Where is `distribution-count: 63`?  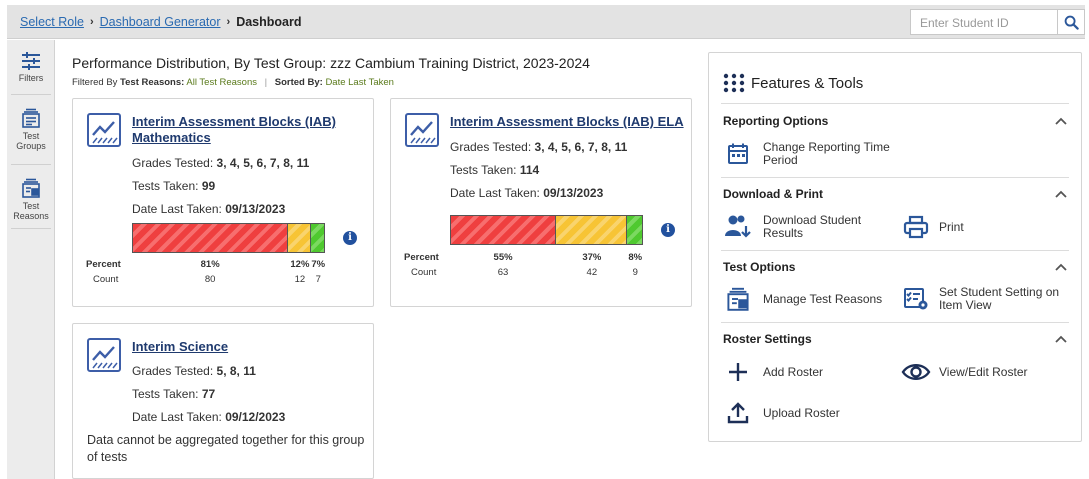
distribution-count: 63 is located at coordinates (503, 272).